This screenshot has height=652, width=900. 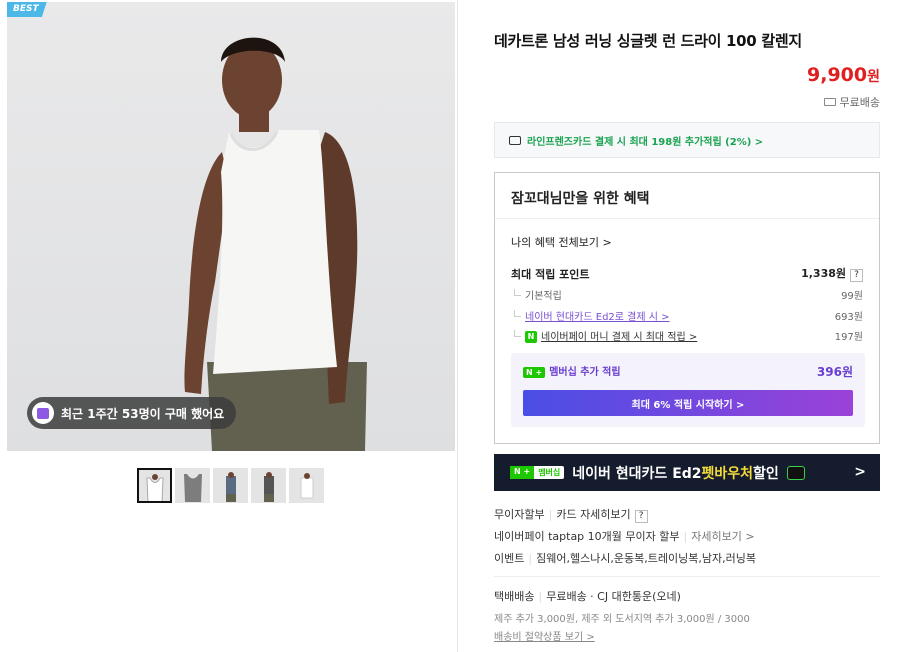 What do you see at coordinates (534, 372) in the screenshot?
I see `naver-plus-badge: N +` at bounding box center [534, 372].